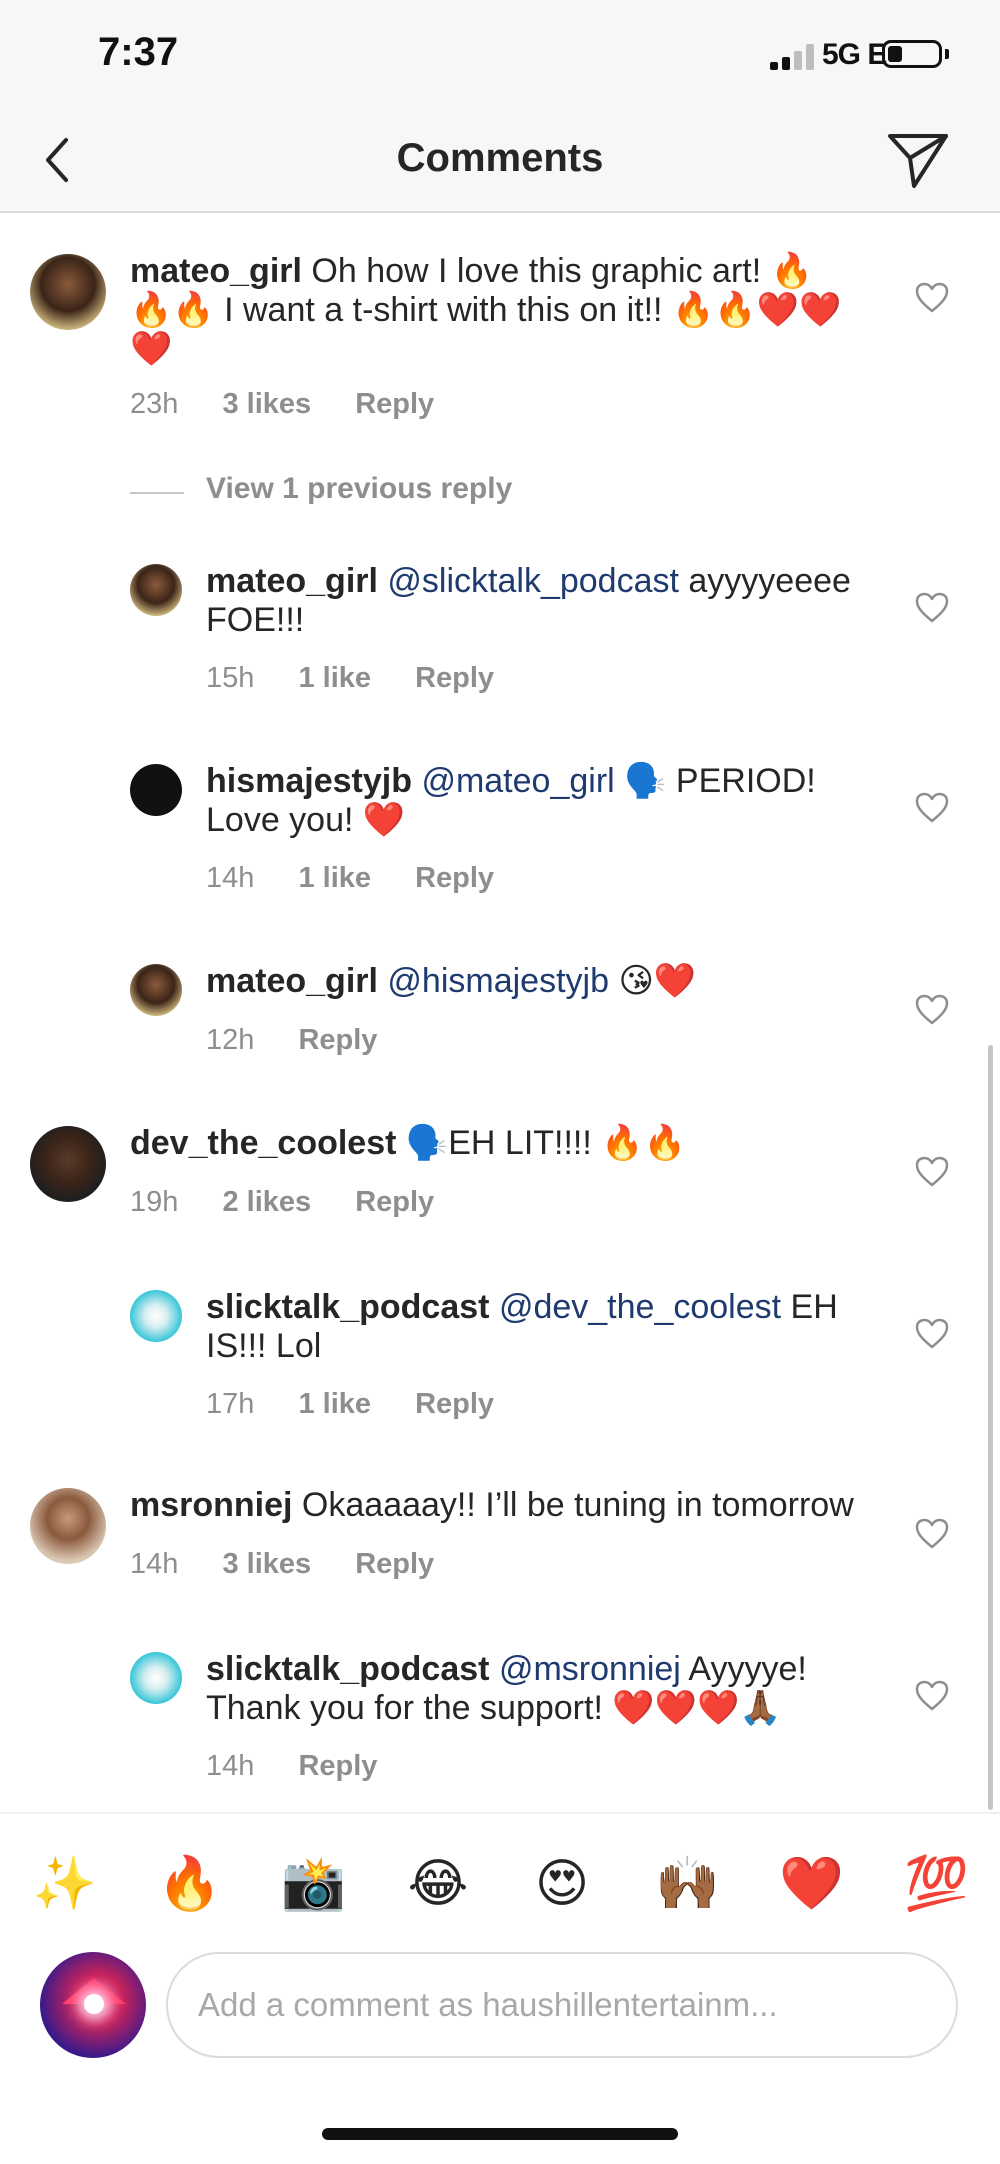 The image size is (1000, 2164). I want to click on home-indicator, so click(500, 2134).